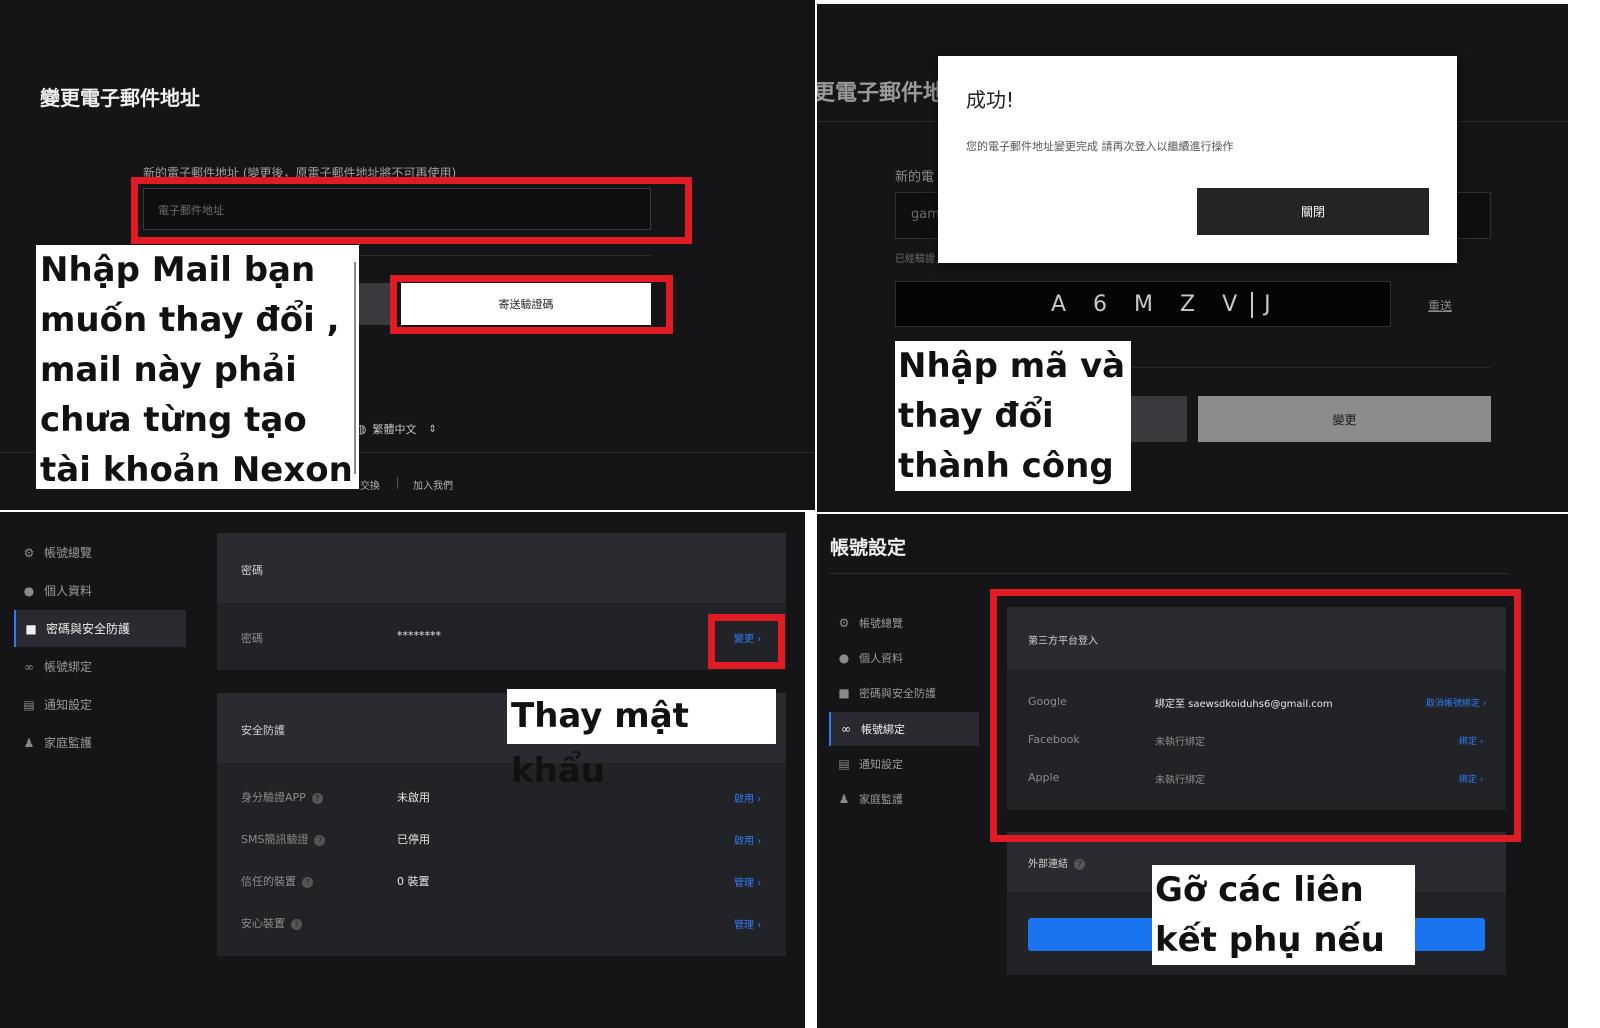 Image resolution: width=1600 pixels, height=1028 pixels. What do you see at coordinates (1255, 715) in the screenshot?
I see `highlight-thirdparty` at bounding box center [1255, 715].